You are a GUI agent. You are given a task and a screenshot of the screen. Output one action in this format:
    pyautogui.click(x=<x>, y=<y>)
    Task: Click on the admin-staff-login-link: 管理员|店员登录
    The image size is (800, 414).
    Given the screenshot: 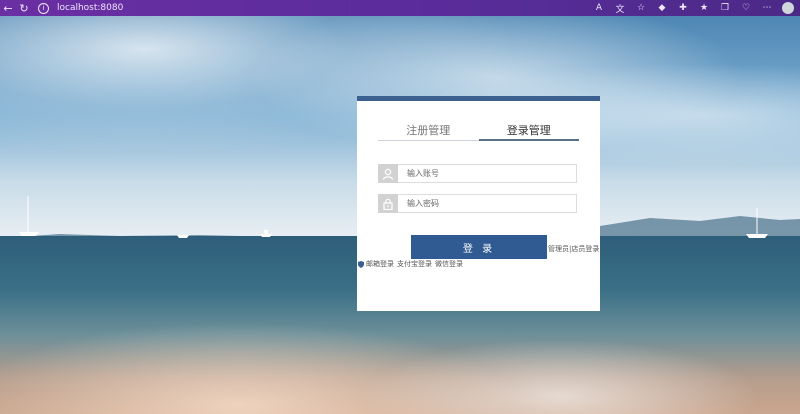 What is the action you would take?
    pyautogui.click(x=573, y=249)
    